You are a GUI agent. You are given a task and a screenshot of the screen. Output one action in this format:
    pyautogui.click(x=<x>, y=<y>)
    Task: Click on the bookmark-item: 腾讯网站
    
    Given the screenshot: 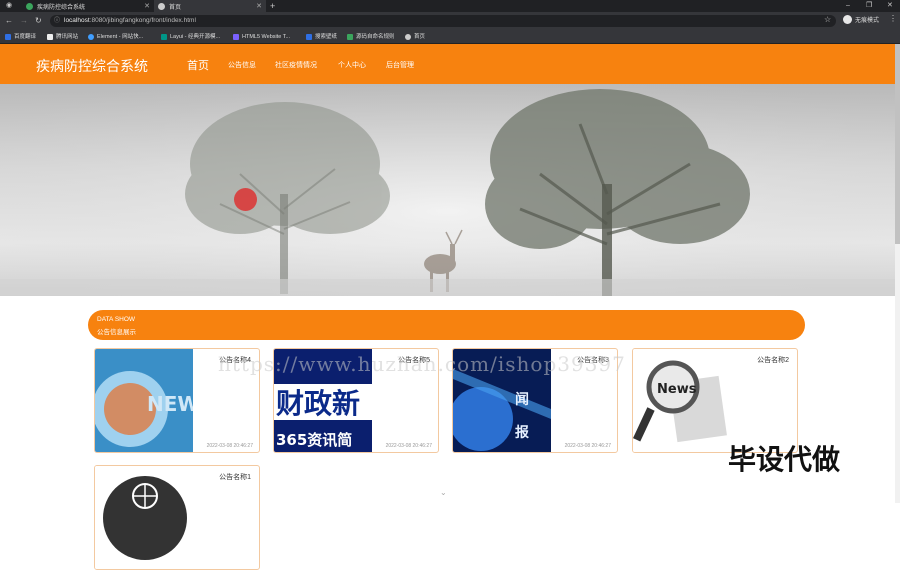 What is the action you would take?
    pyautogui.click(x=62, y=37)
    